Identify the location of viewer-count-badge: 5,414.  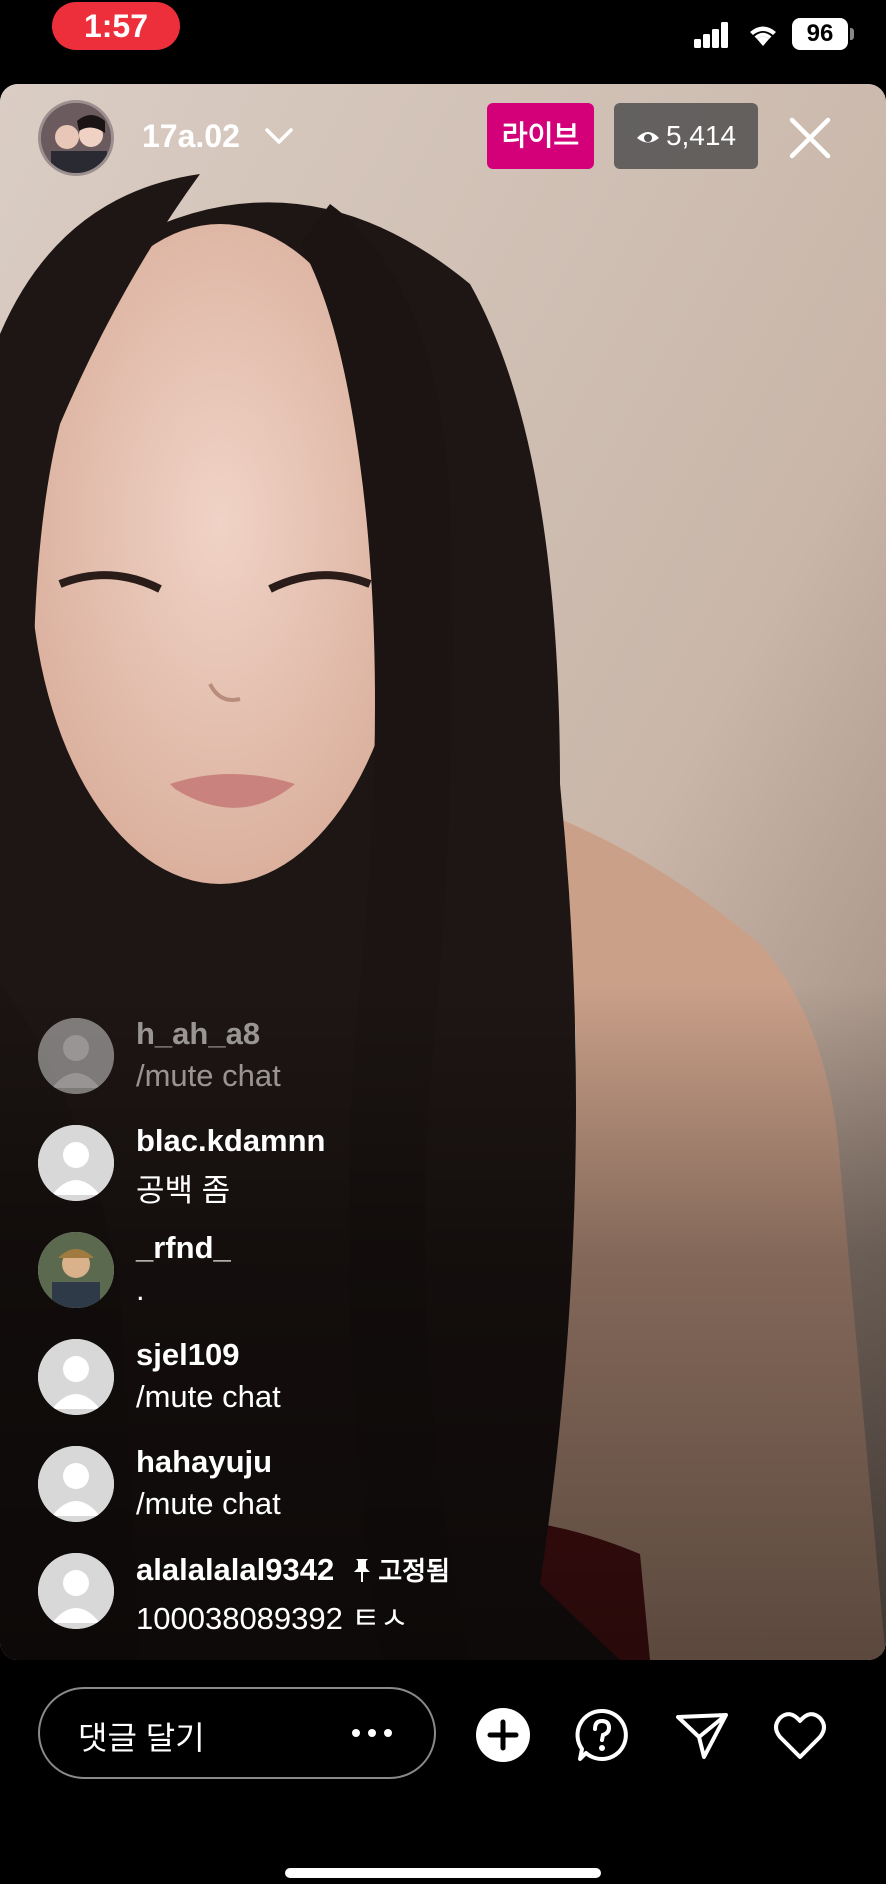
(686, 136).